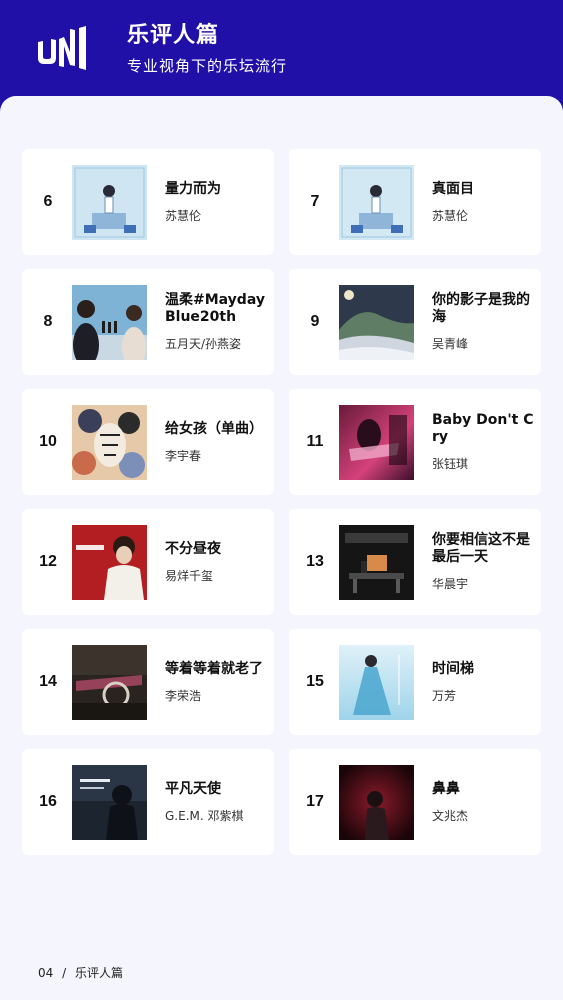 Image resolution: width=563 pixels, height=1000 pixels. Describe the element at coordinates (193, 548) in the screenshot. I see `song-title: 不分昼夜` at that location.